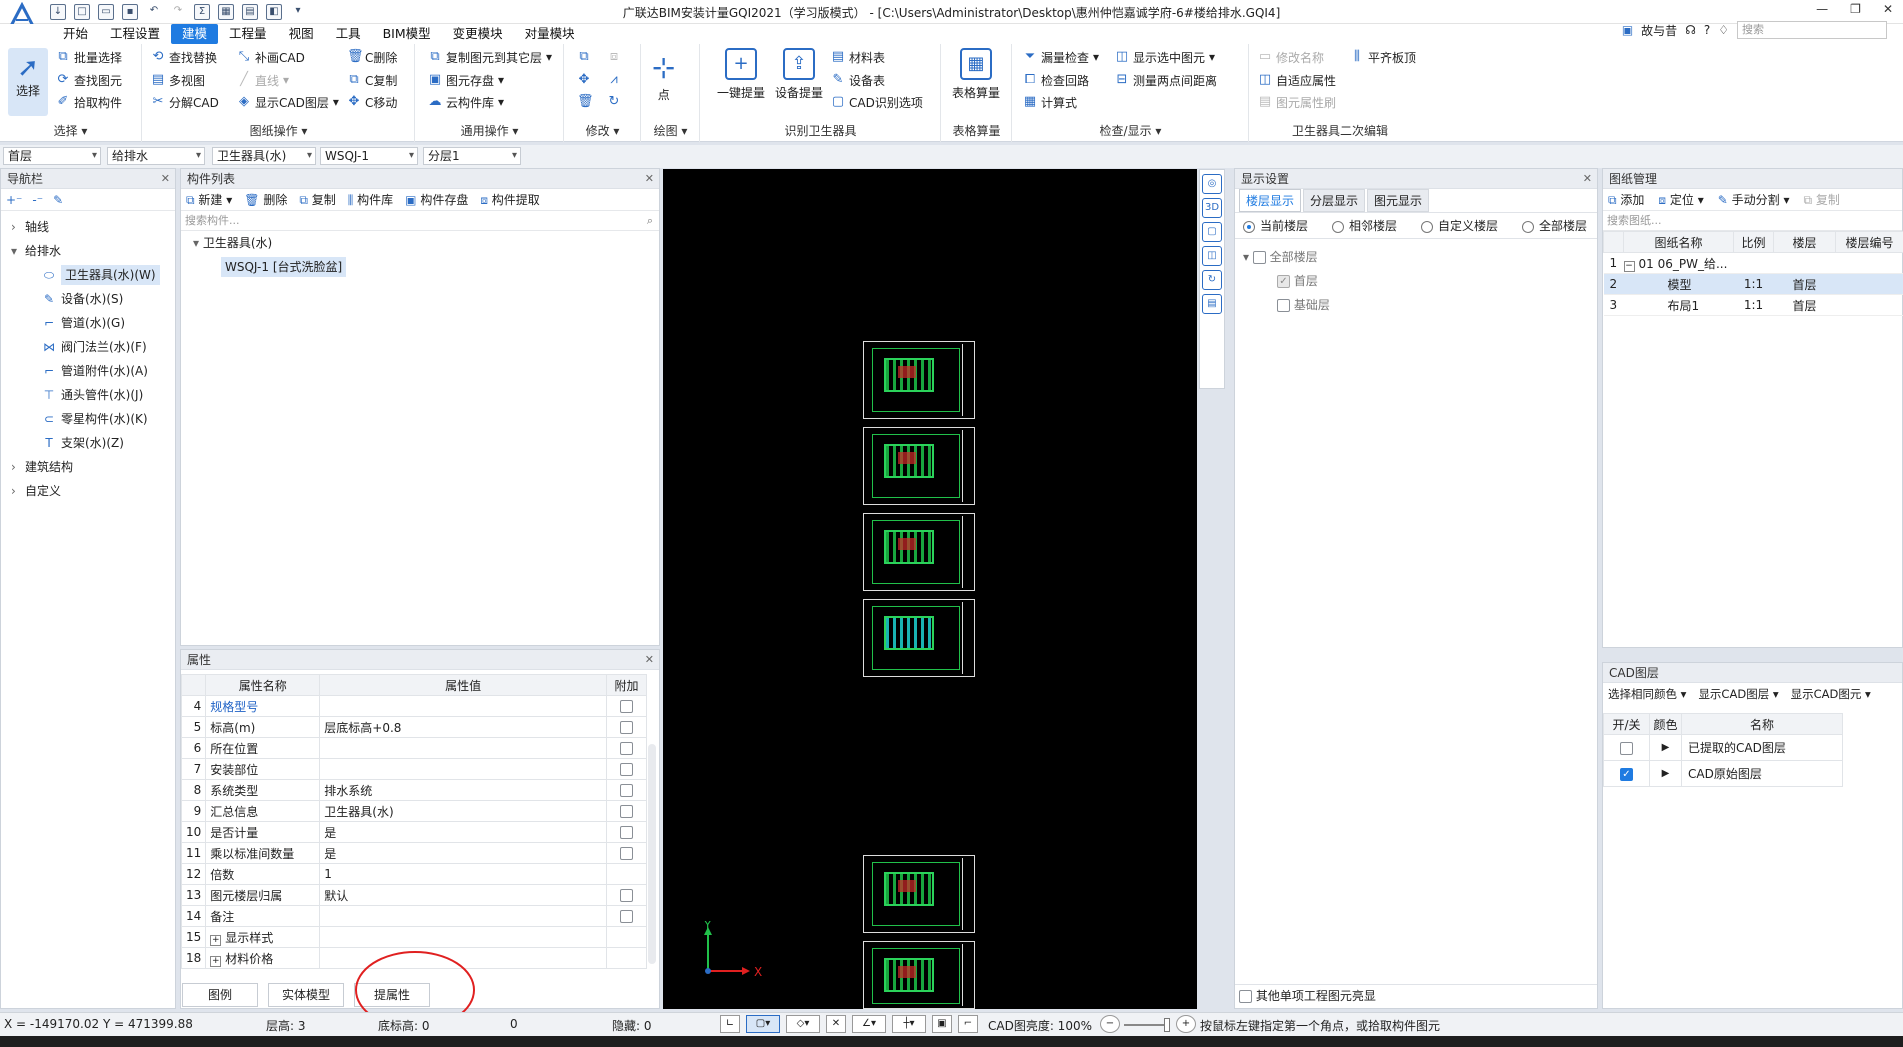  Describe the element at coordinates (1212, 304) in the screenshot. I see `view-settings-icon: ▤` at that location.